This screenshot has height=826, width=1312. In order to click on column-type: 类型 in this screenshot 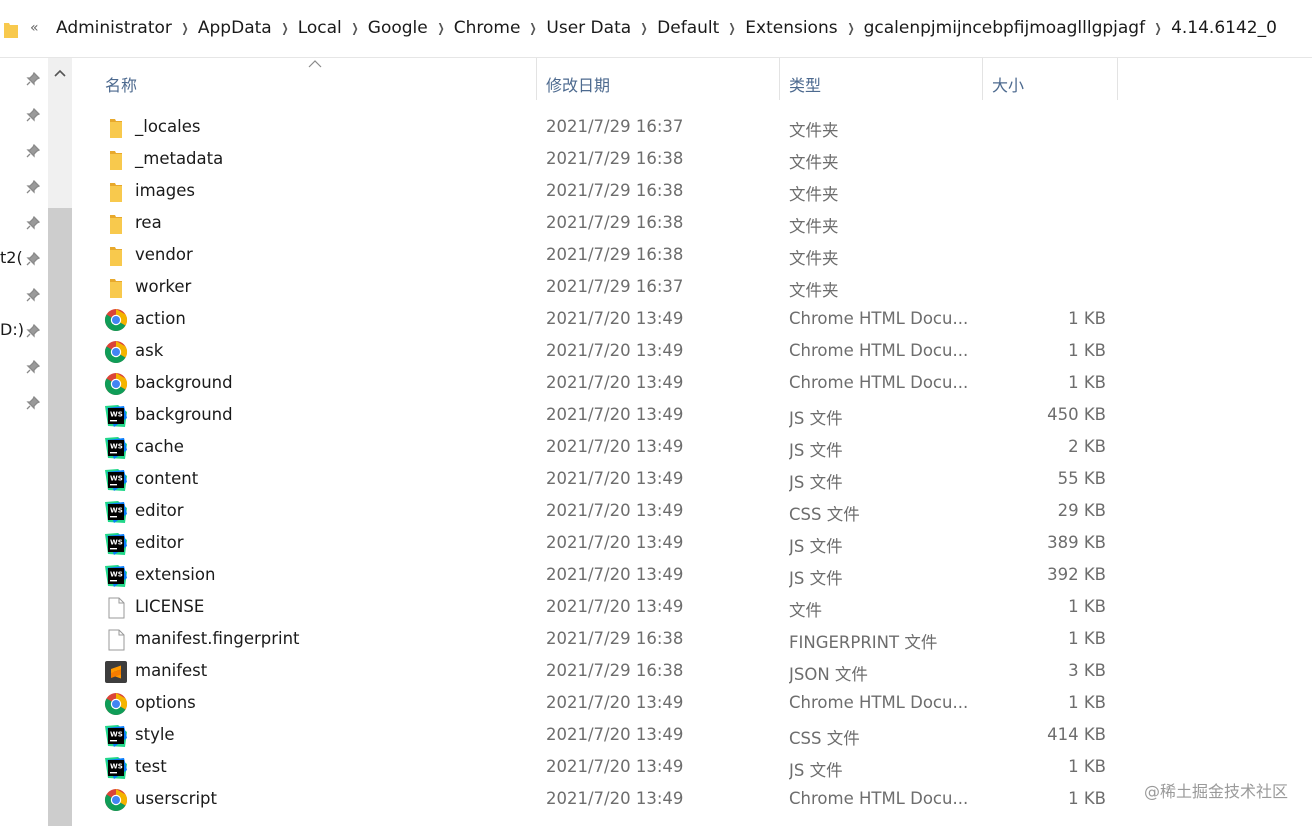, I will do `click(805, 84)`.